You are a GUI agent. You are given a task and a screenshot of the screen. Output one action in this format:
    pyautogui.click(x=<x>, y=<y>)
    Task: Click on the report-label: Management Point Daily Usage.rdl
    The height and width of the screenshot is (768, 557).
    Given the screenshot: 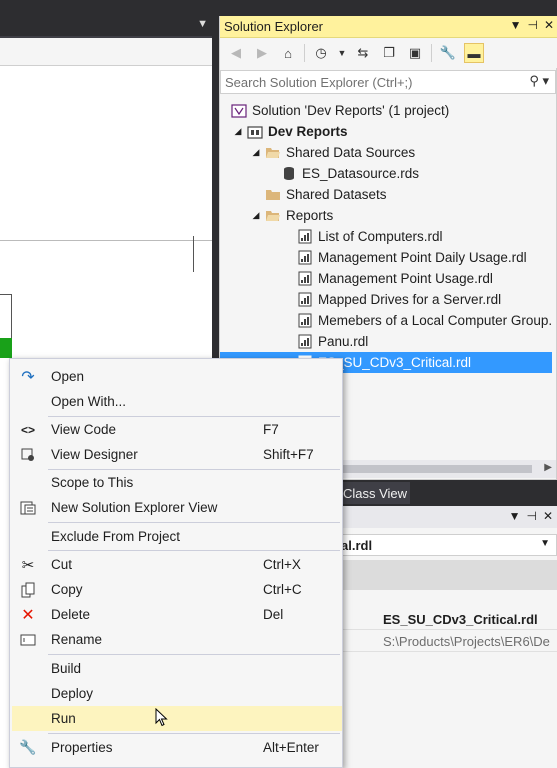 What is the action you would take?
    pyautogui.click(x=422, y=257)
    